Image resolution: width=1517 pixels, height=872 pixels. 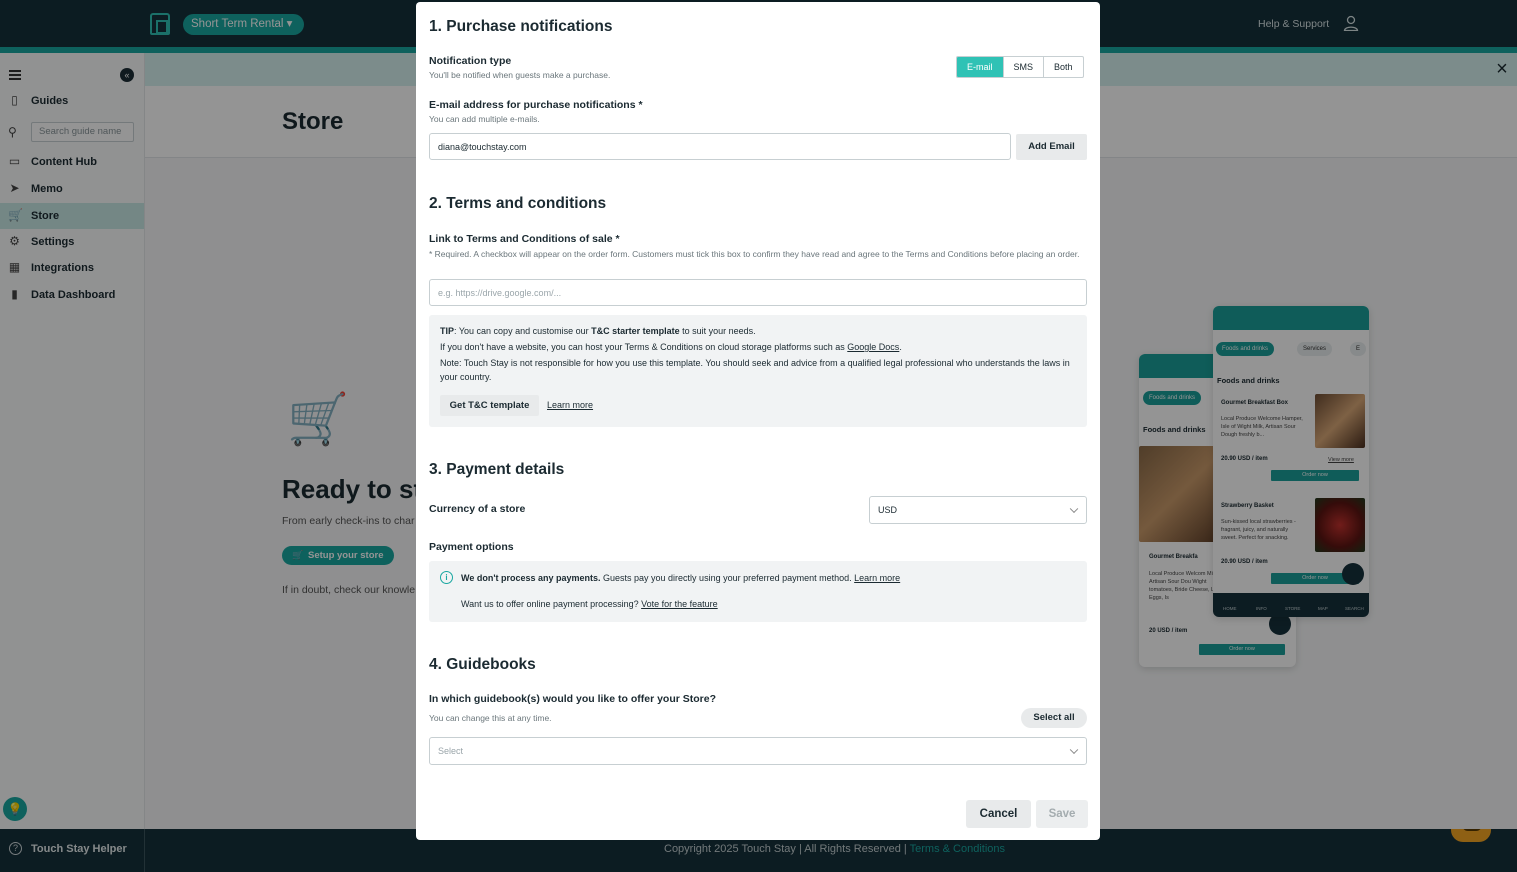 I want to click on learn-more-link: Learn more, so click(x=570, y=405).